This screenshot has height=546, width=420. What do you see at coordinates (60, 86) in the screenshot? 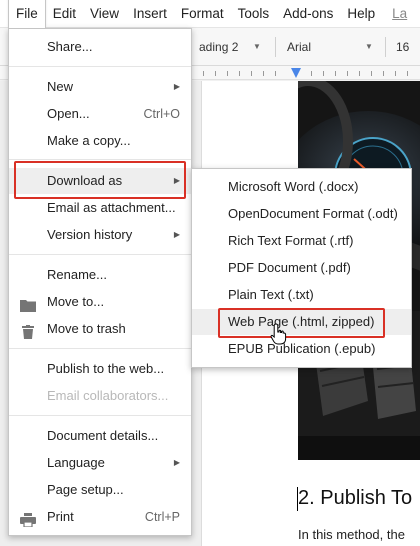
I see `menu-item-label: New` at bounding box center [60, 86].